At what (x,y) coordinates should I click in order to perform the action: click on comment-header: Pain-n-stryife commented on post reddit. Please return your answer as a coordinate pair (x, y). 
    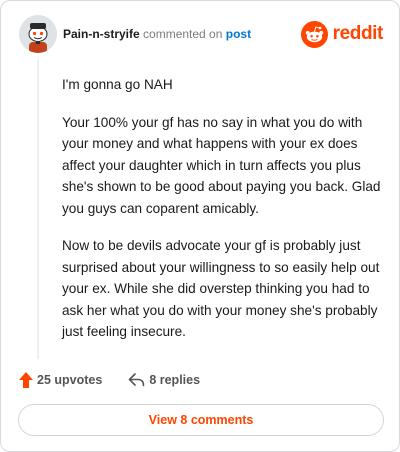
    Looking at the image, I should click on (201, 35).